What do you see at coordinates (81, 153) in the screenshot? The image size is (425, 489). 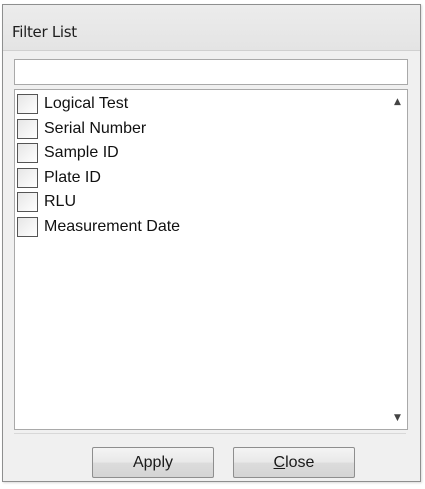 I see `list-item-label: Sample ID` at bounding box center [81, 153].